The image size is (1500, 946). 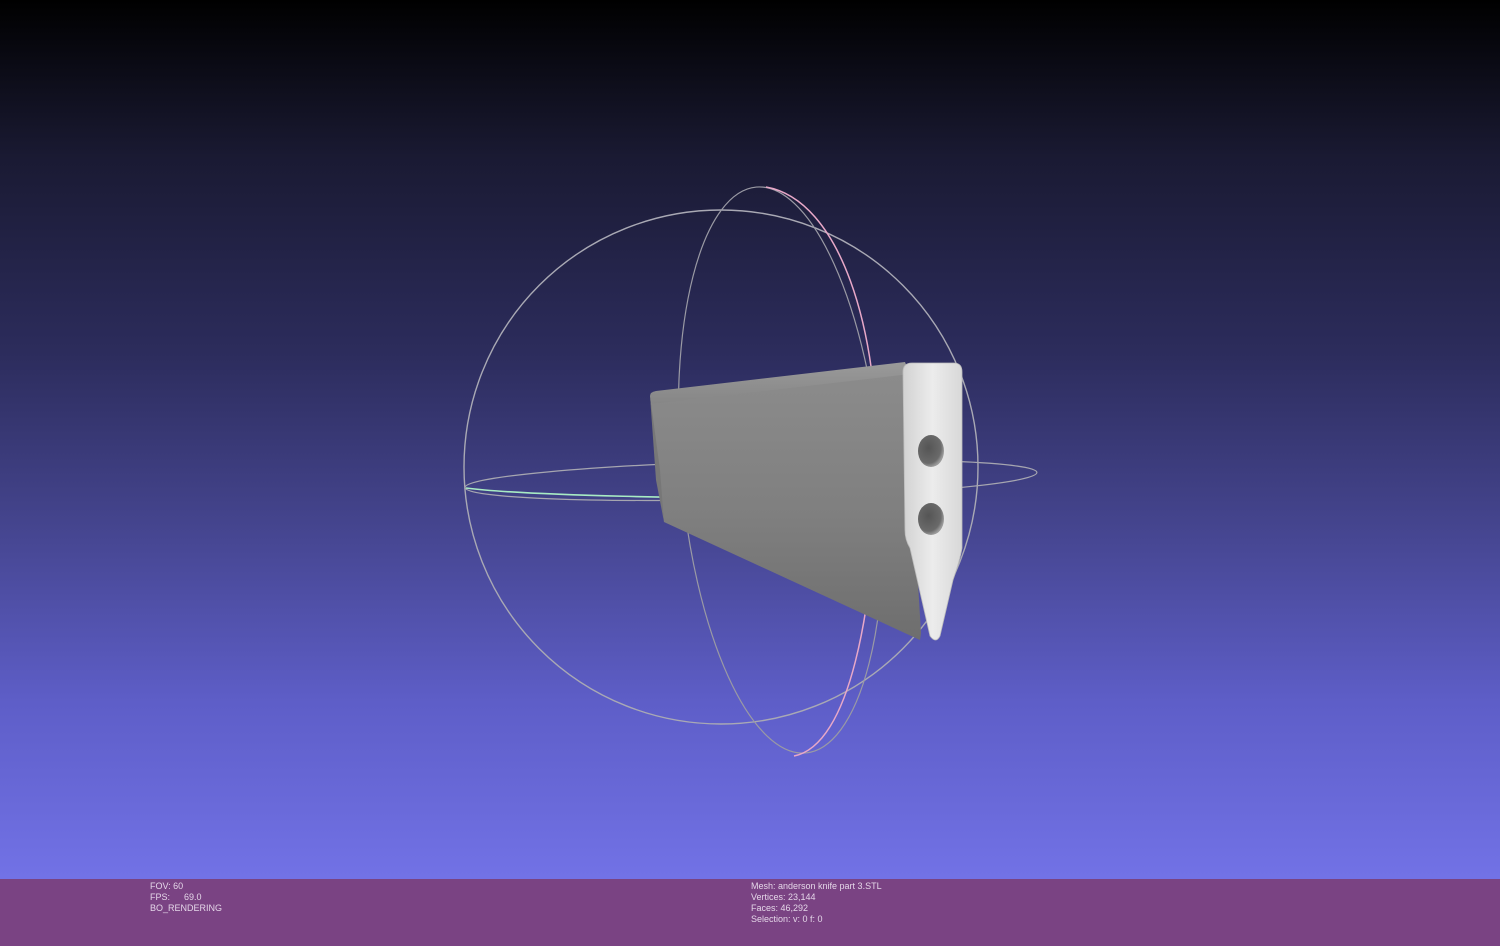 What do you see at coordinates (816, 886) in the screenshot?
I see `mesh-name-readout: Mesh: anderson knife part 3.STL` at bounding box center [816, 886].